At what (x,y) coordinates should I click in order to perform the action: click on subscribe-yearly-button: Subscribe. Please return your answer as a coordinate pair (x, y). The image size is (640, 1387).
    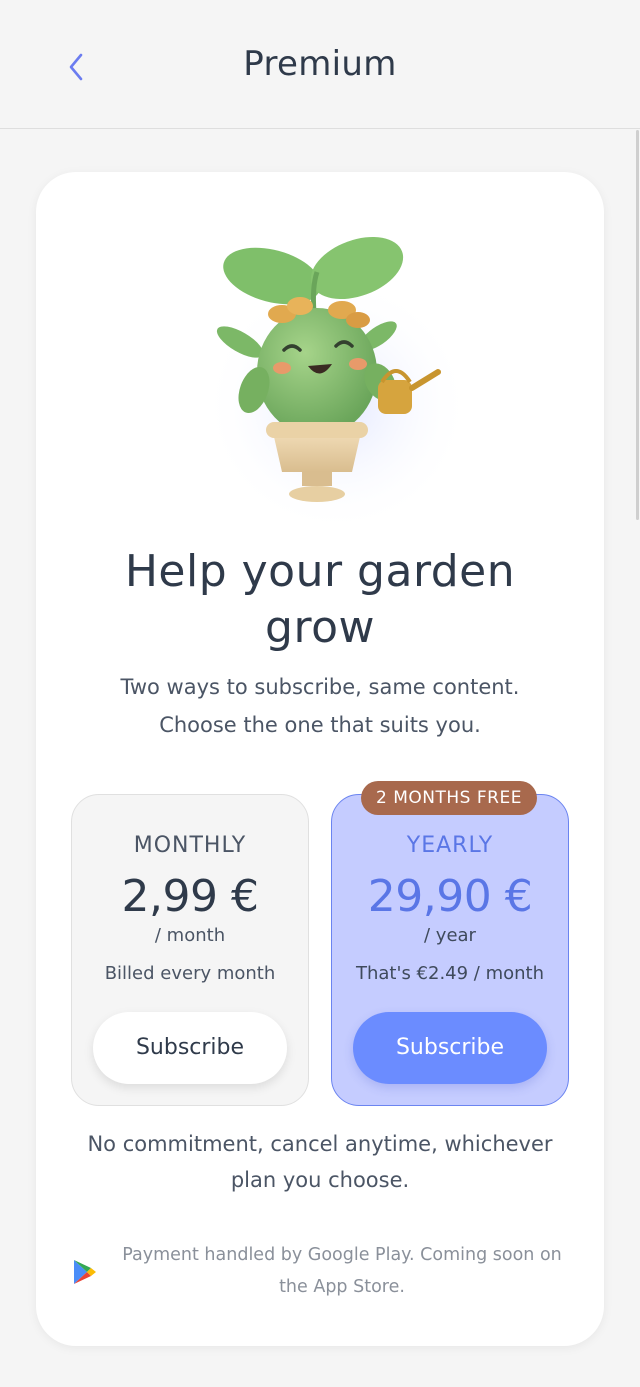
    Looking at the image, I should click on (450, 1048).